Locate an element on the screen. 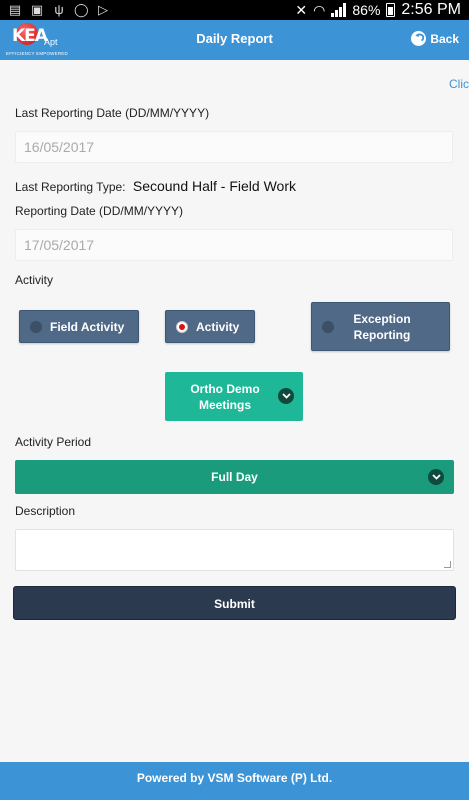 The height and width of the screenshot is (800, 469). footer: Powered by VSM Software (P) Ltd. is located at coordinates (234, 781).